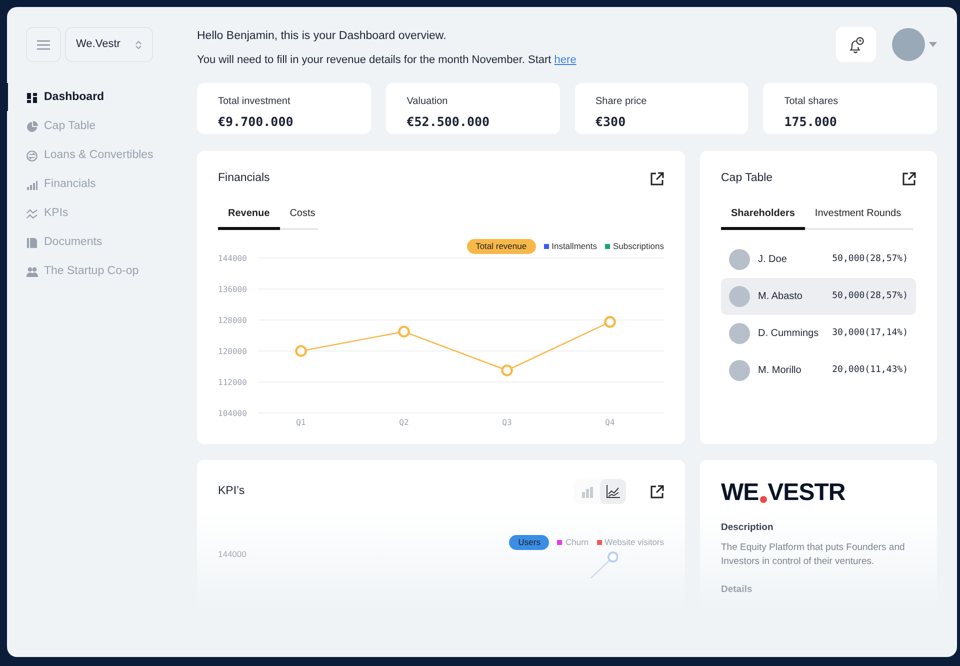 The image size is (960, 666). What do you see at coordinates (747, 178) in the screenshot?
I see `card-title: Cap Table` at bounding box center [747, 178].